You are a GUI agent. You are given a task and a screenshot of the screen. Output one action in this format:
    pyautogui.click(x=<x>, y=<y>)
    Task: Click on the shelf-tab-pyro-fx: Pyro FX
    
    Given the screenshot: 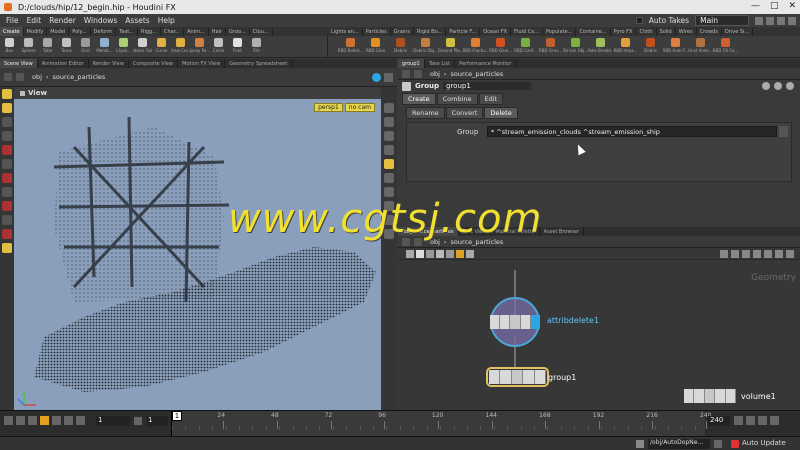 What is the action you would take?
    pyautogui.click(x=624, y=31)
    